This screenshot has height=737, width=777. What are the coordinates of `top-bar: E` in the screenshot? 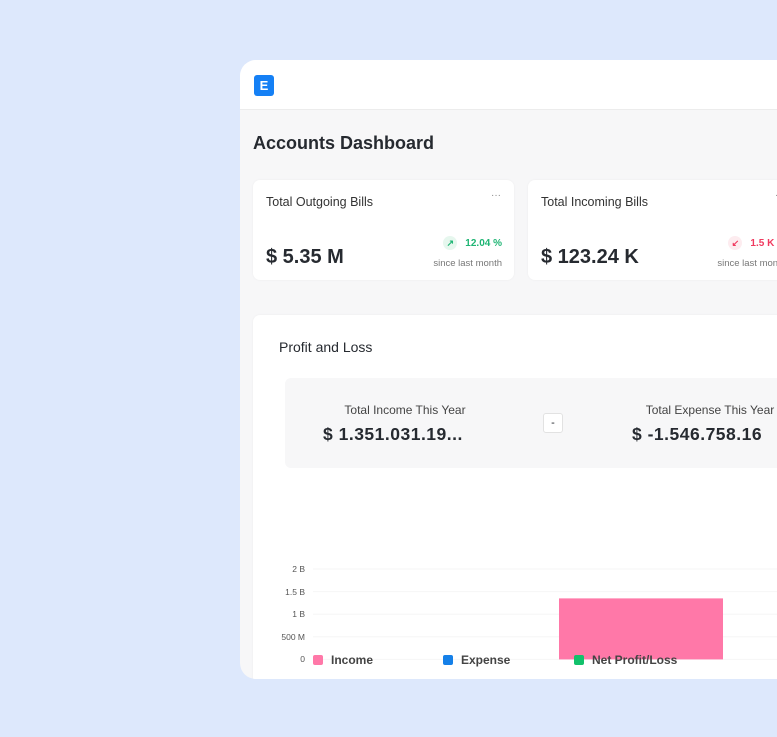 It's located at (508, 85).